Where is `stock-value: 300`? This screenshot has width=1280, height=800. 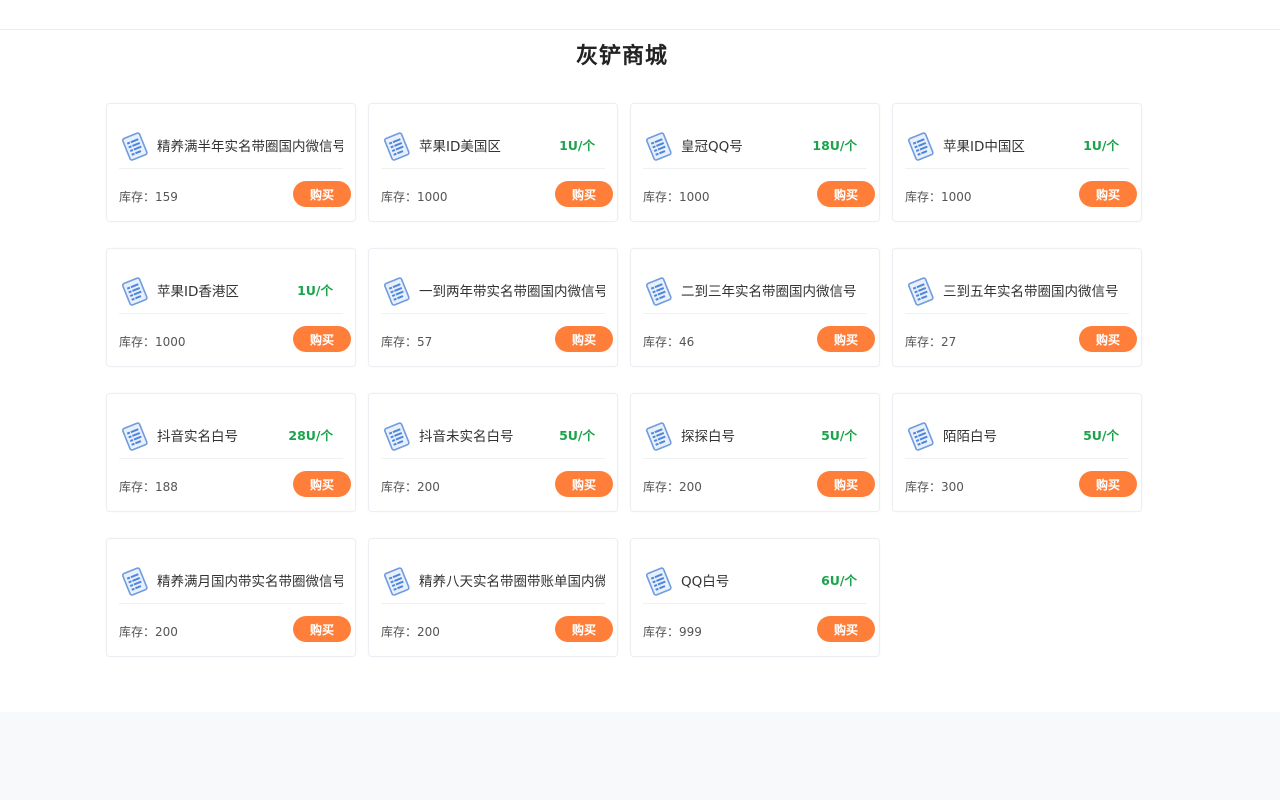
stock-value: 300 is located at coordinates (952, 487).